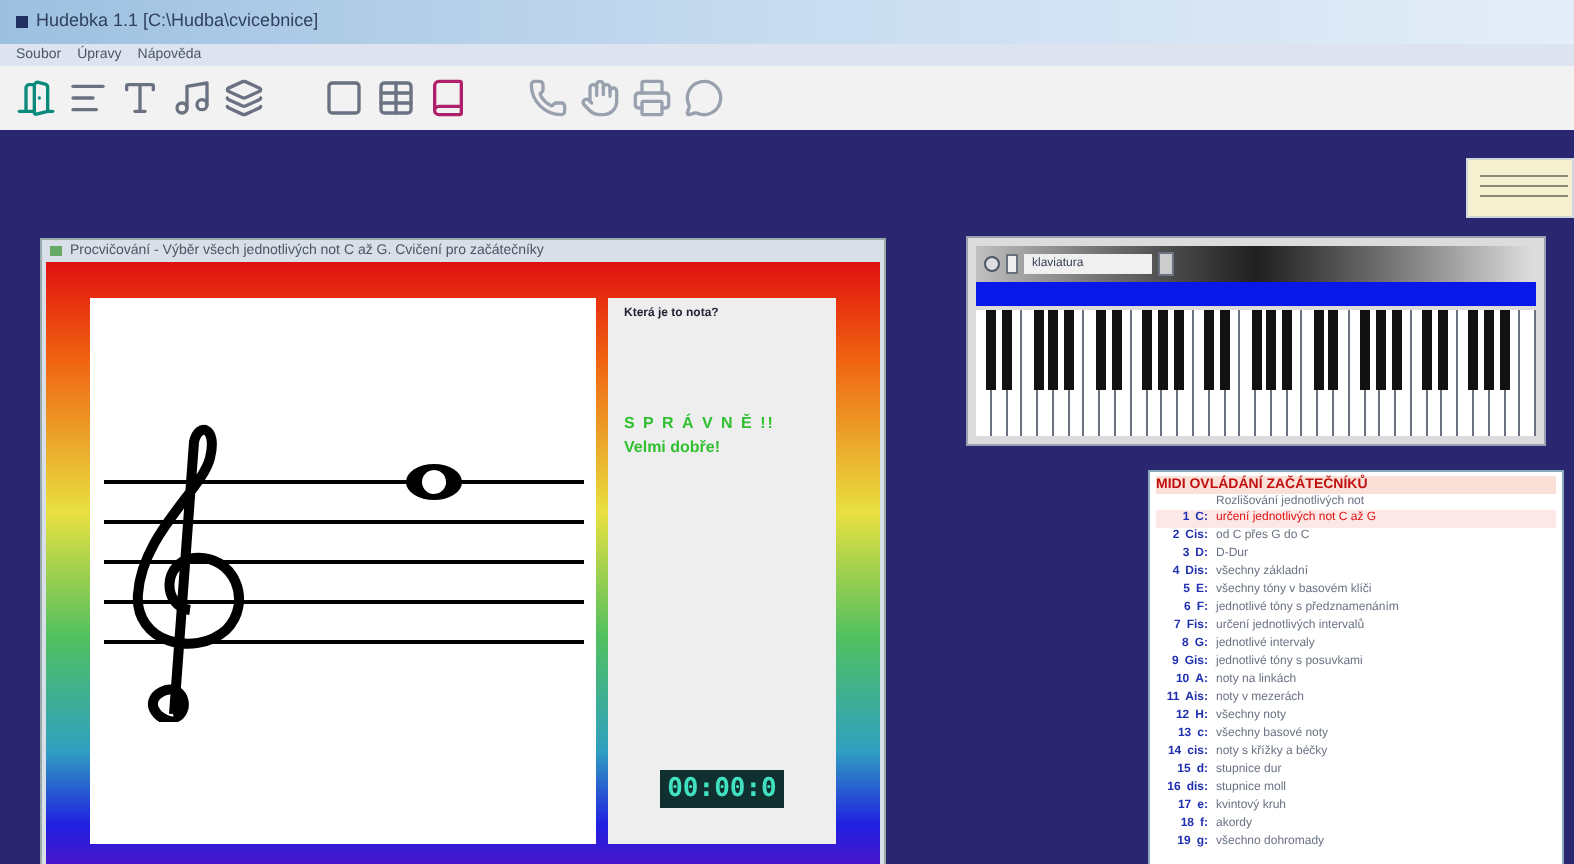 The image size is (1574, 864). Describe the element at coordinates (722, 788) in the screenshot. I see `timer-display: 00:00:0` at that location.